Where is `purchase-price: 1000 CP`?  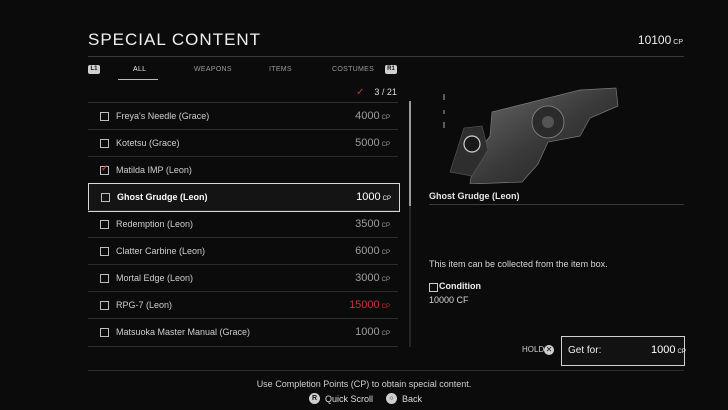 purchase-price: 1000 CP is located at coordinates (668, 350).